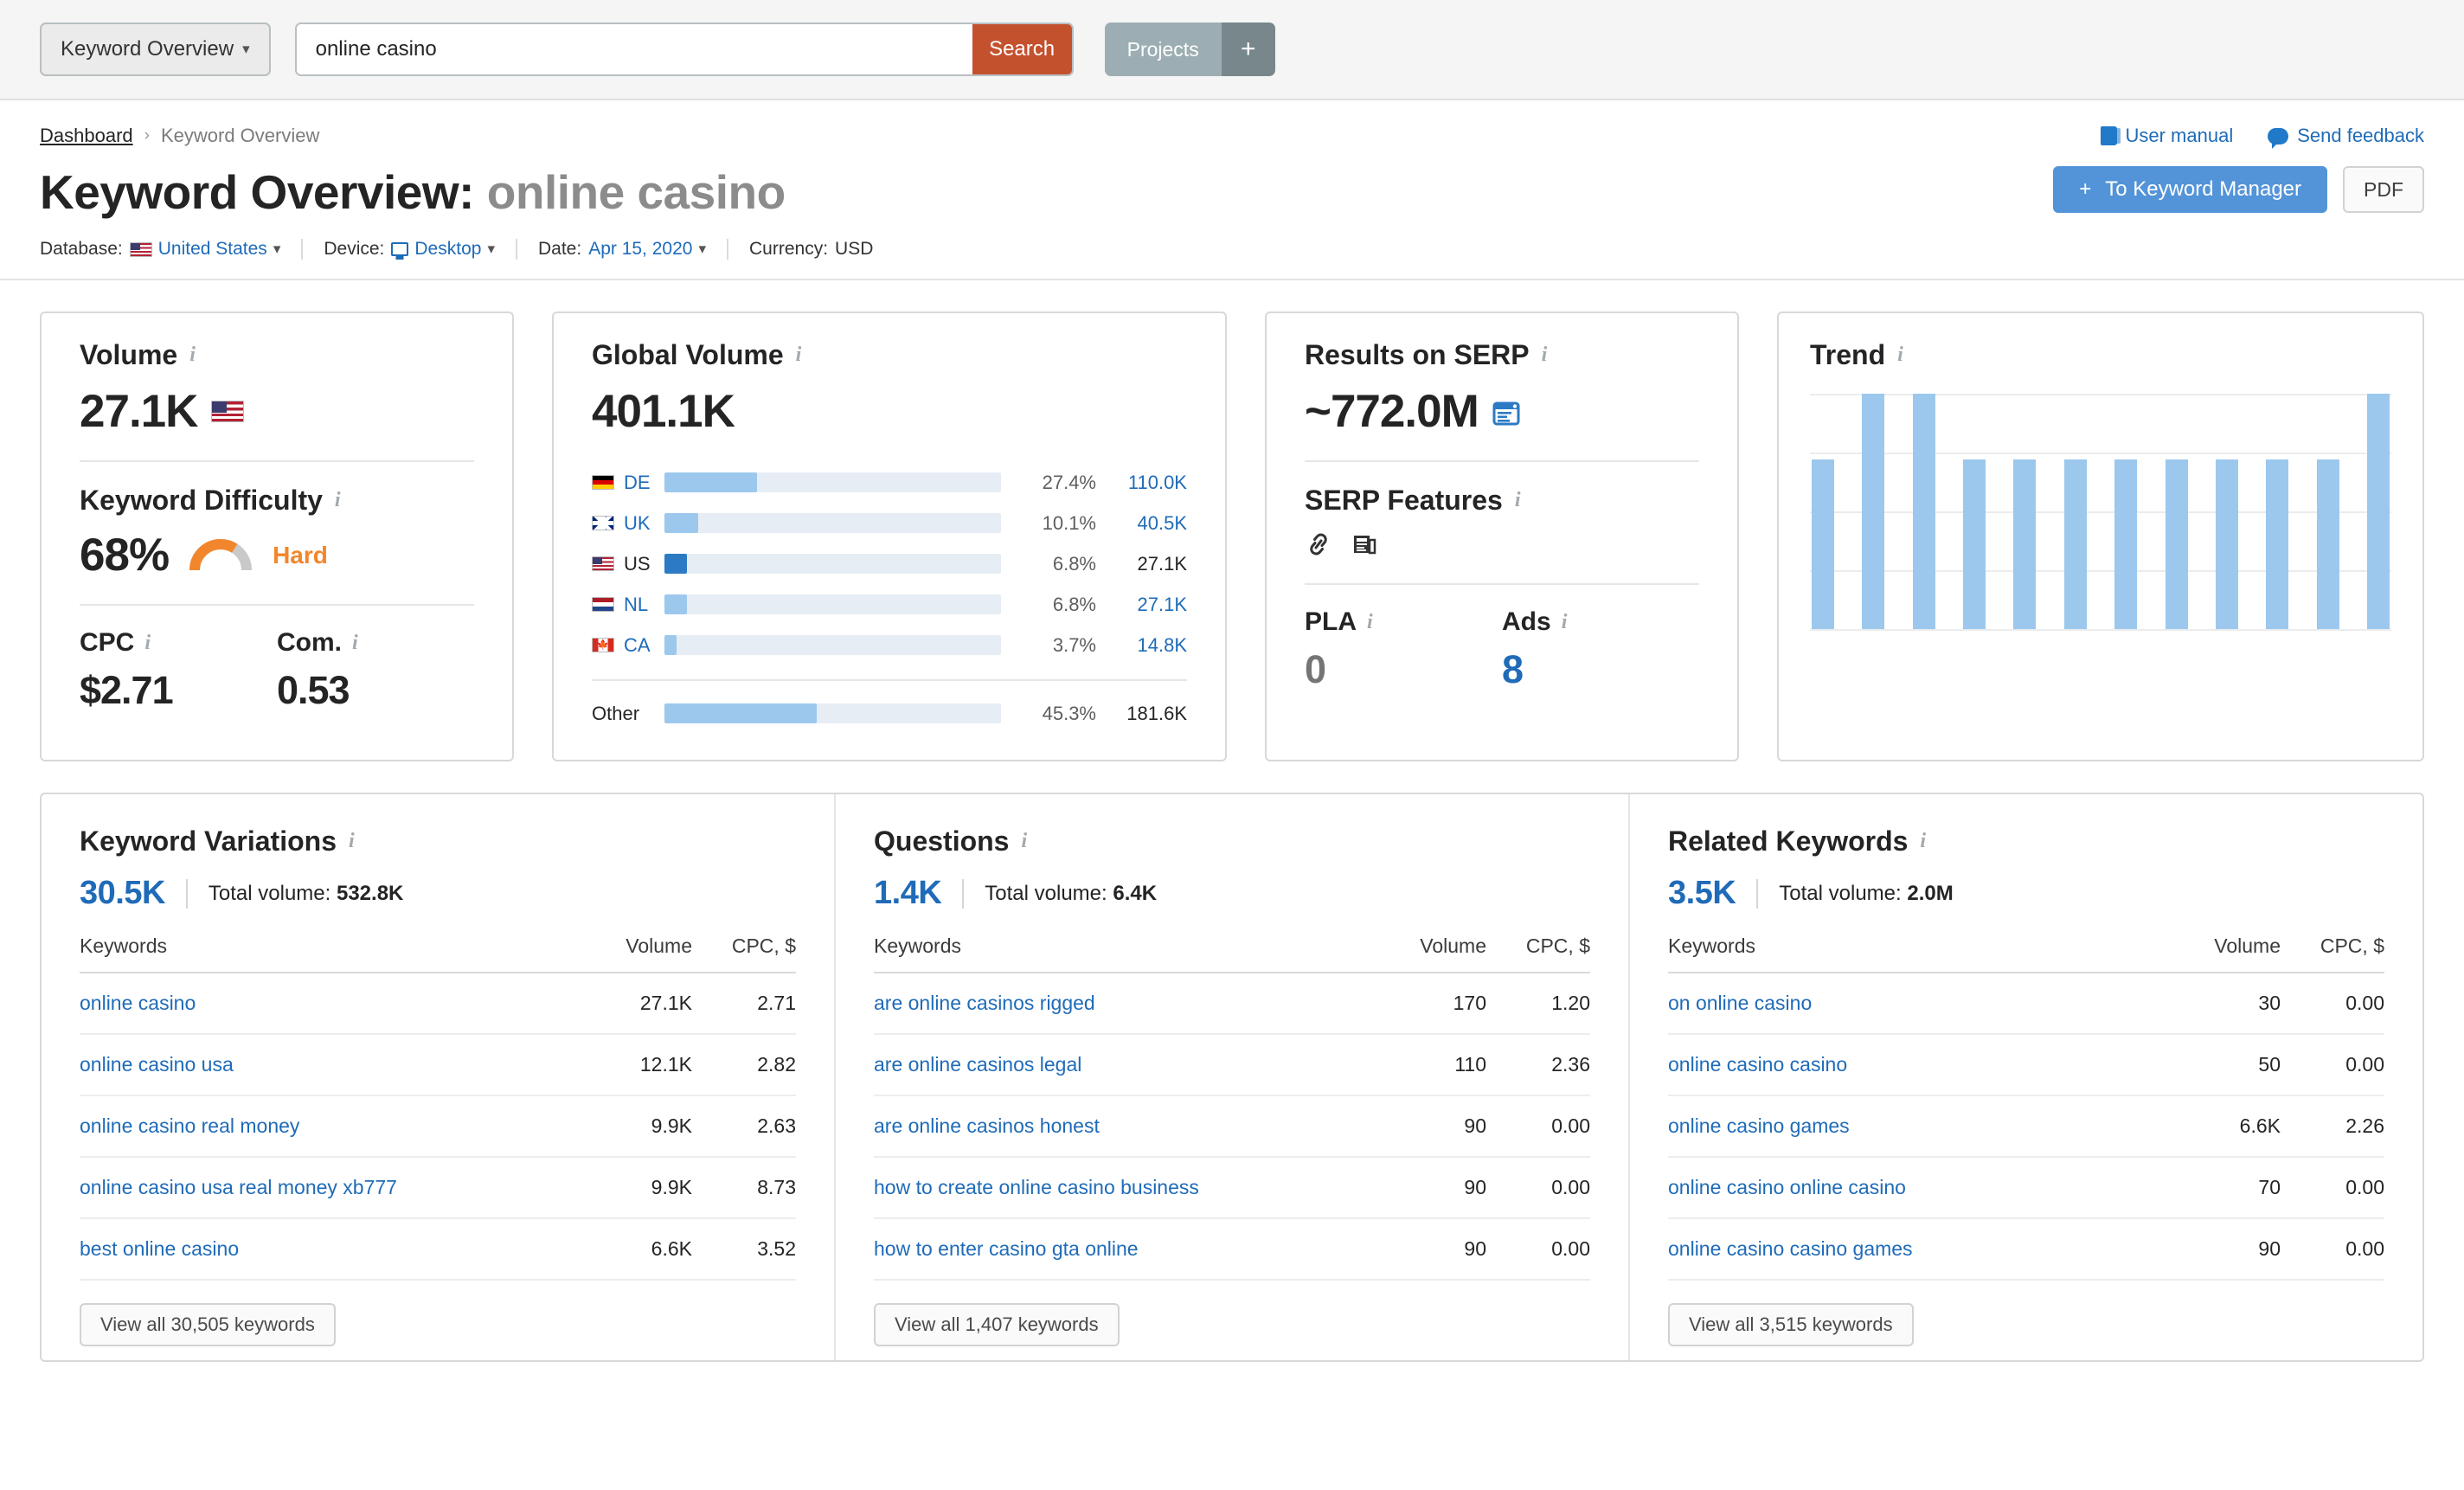 The width and height of the screenshot is (2464, 1490). What do you see at coordinates (908, 894) in the screenshot?
I see `questions-count: 1.4K` at bounding box center [908, 894].